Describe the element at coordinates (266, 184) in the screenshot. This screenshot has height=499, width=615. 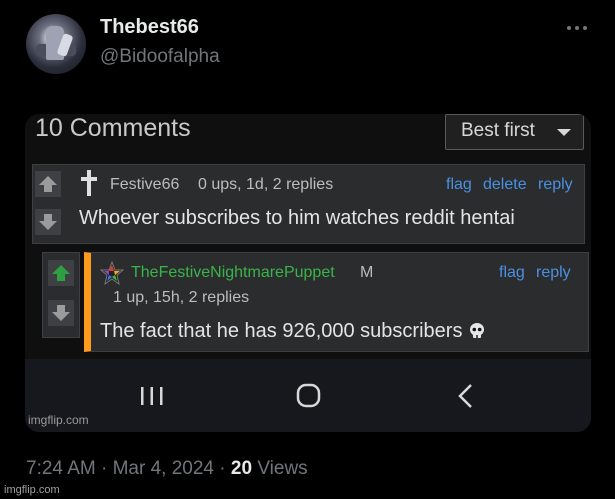
I see `comment-meta: 0 ups, 1d, 2 replies` at that location.